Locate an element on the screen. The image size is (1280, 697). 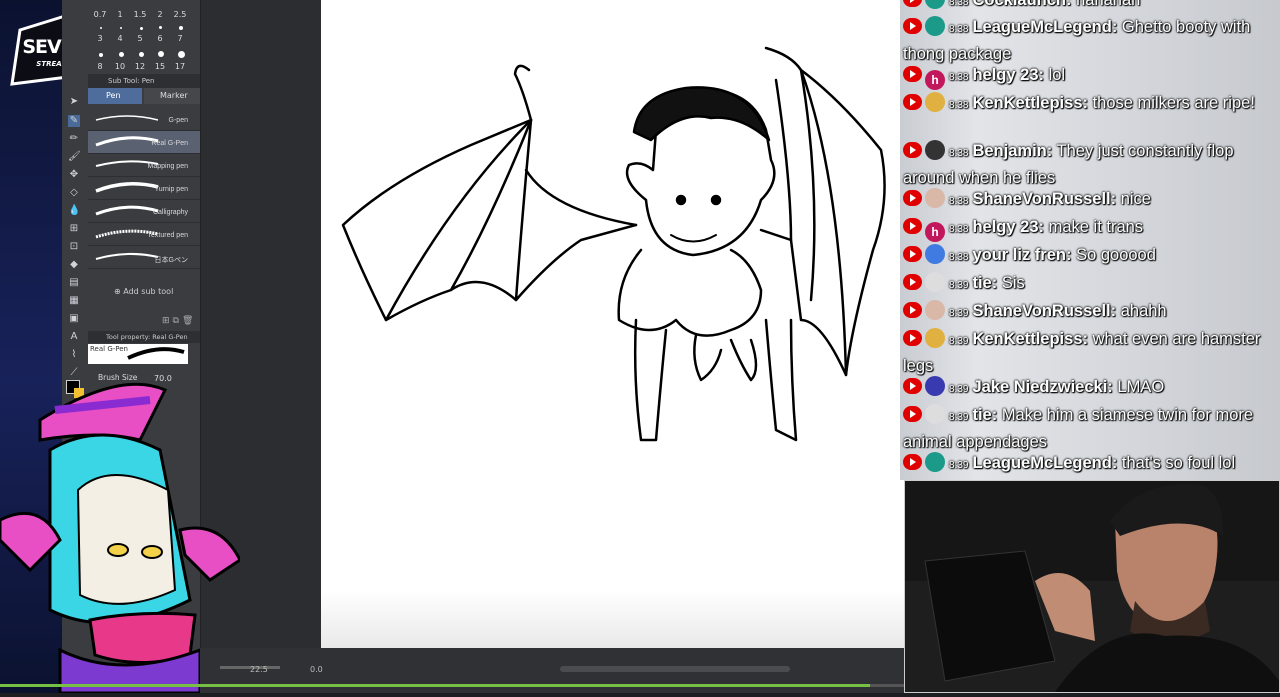
horizontal-scrollbar is located at coordinates (675, 669).